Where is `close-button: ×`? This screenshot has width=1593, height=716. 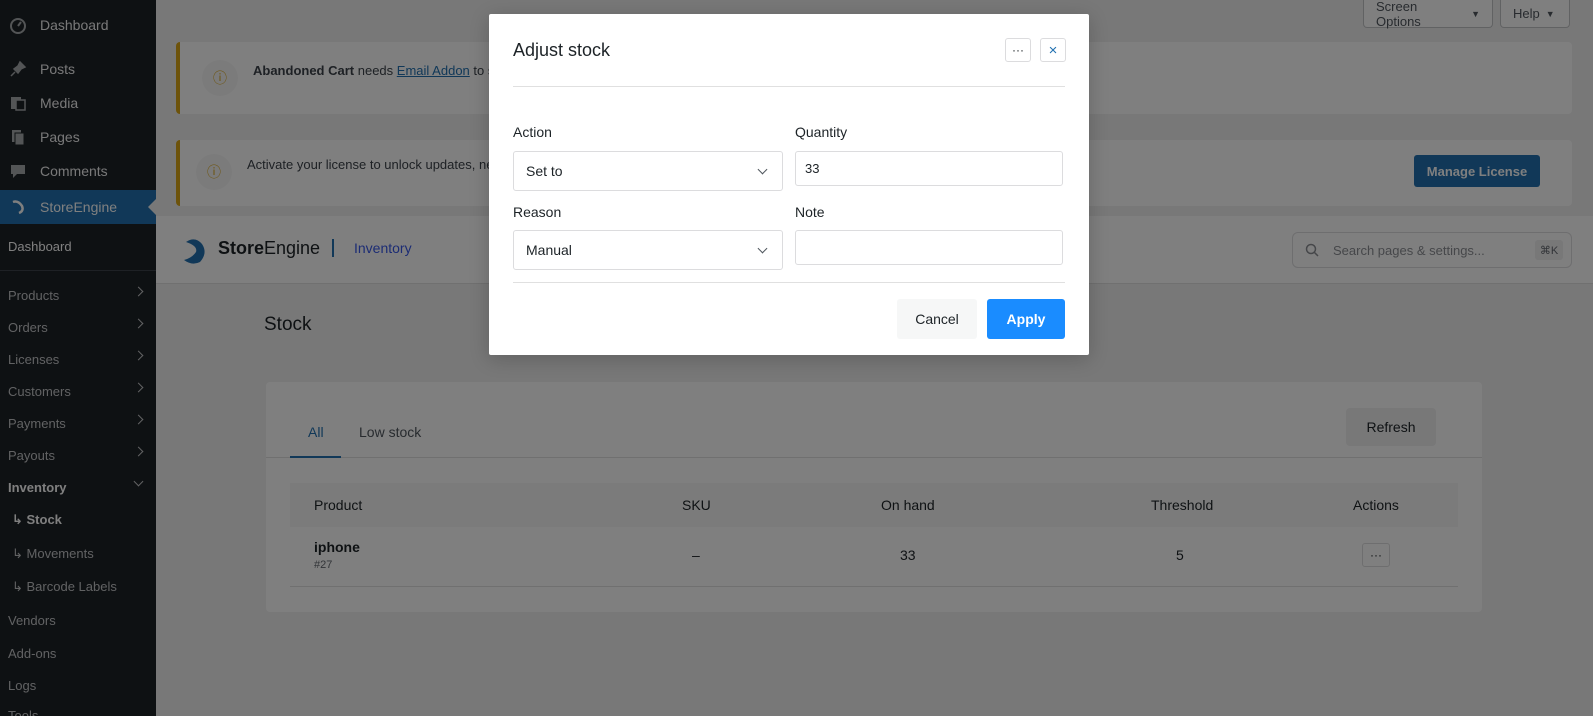
close-button: × is located at coordinates (1053, 50).